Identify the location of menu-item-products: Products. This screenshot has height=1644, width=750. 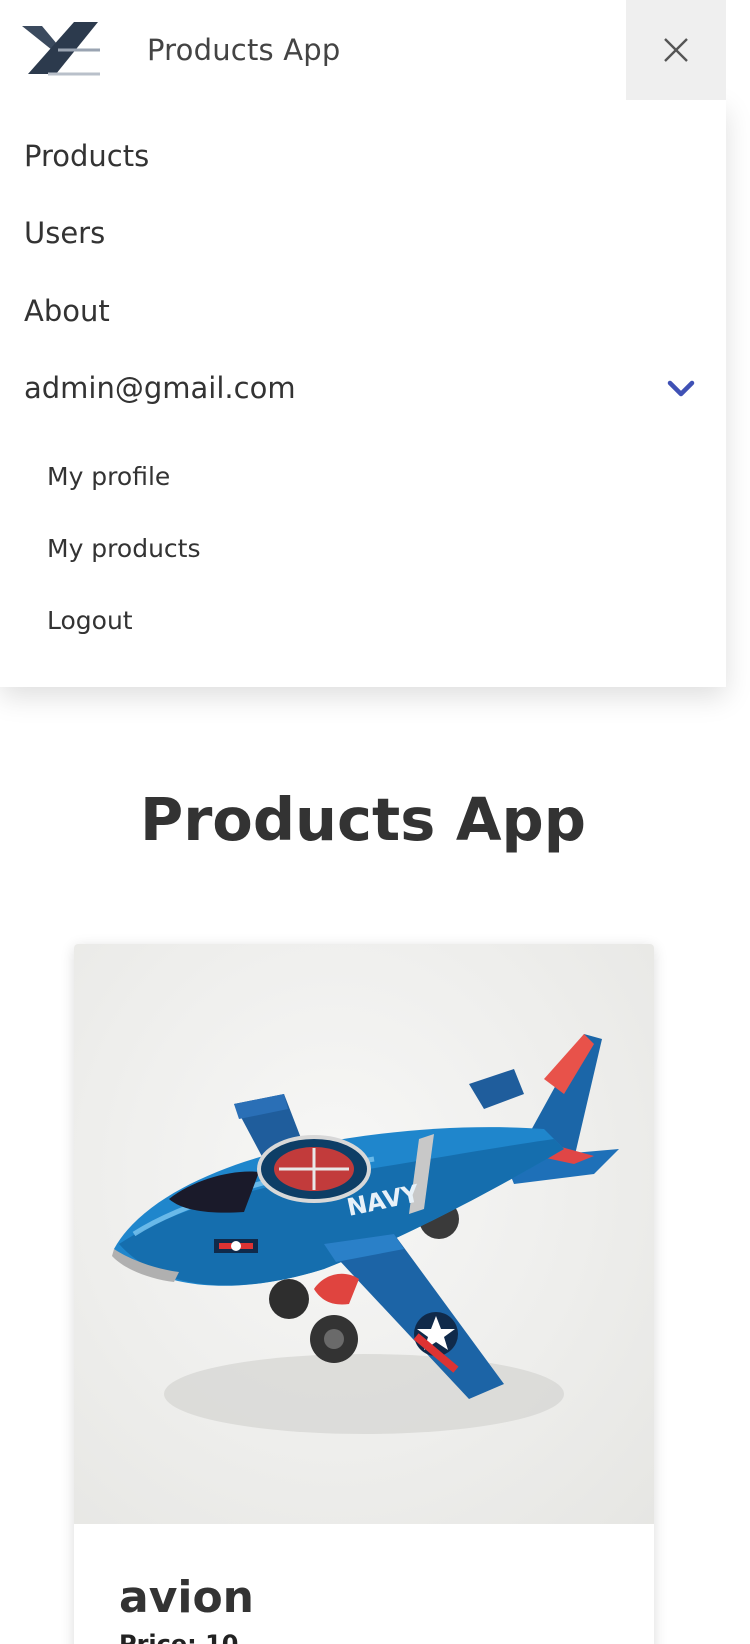
(86, 156).